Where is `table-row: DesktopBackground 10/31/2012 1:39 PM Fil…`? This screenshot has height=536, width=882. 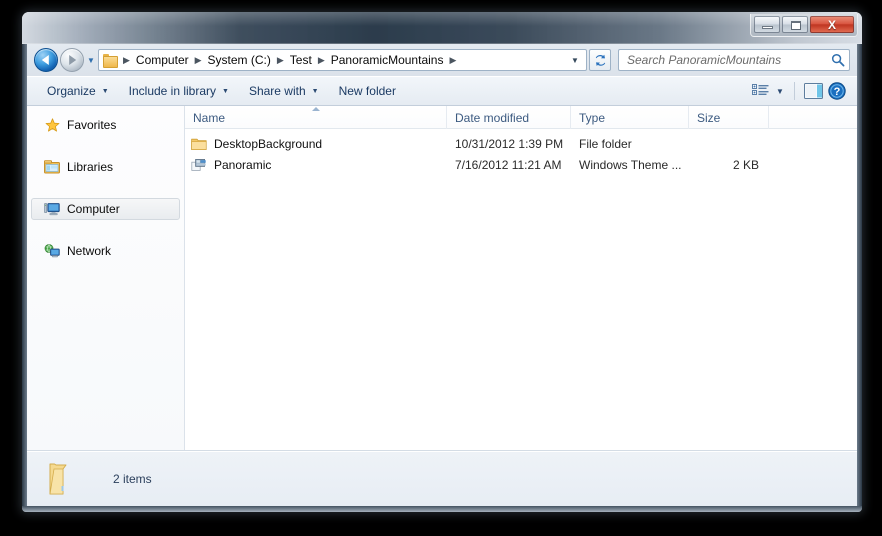
table-row: DesktopBackground 10/31/2012 1:39 PM Fil… is located at coordinates (521, 143).